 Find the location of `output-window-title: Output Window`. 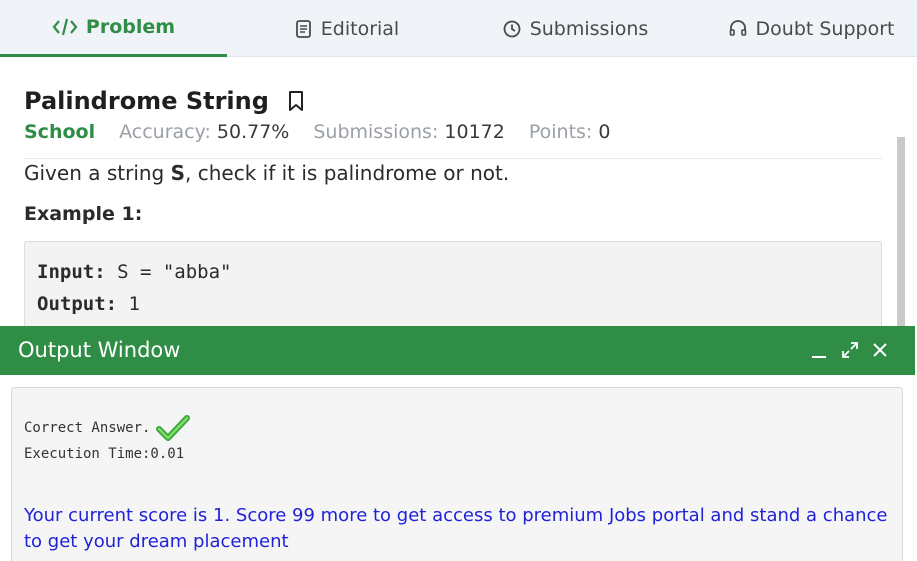

output-window-title: Output Window is located at coordinates (99, 350).